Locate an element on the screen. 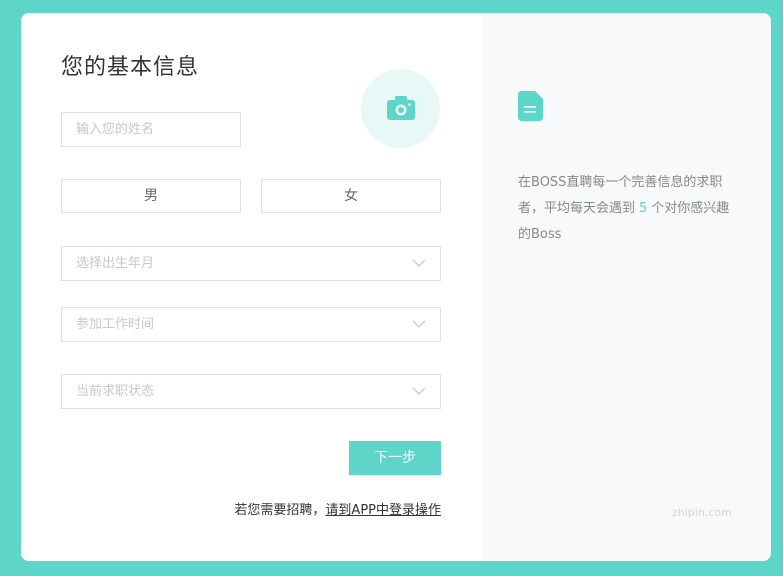 Image resolution: width=783 pixels, height=576 pixels. job-status-placeholder: 当前求职状态 is located at coordinates (115, 391).